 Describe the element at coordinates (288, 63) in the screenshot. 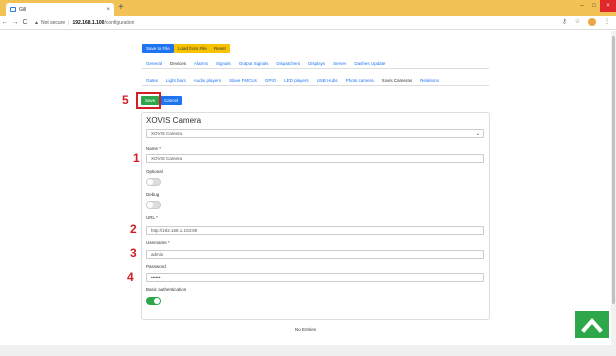

I see `tab-dispatchers: Dispatchers` at that location.